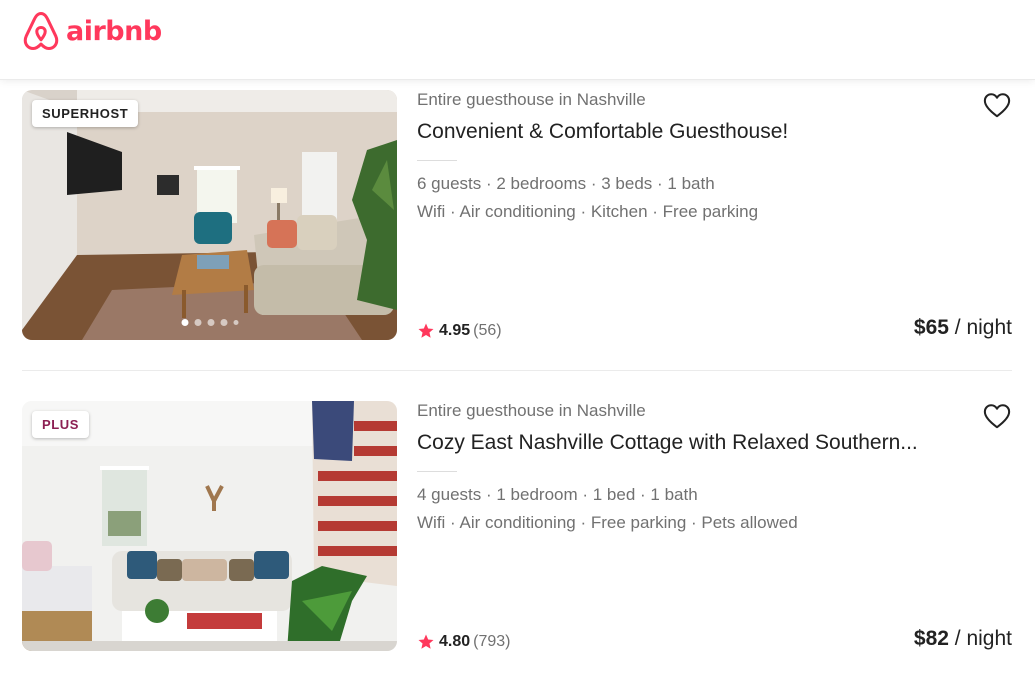 The image size is (1035, 679). I want to click on review-count: (56), so click(487, 331).